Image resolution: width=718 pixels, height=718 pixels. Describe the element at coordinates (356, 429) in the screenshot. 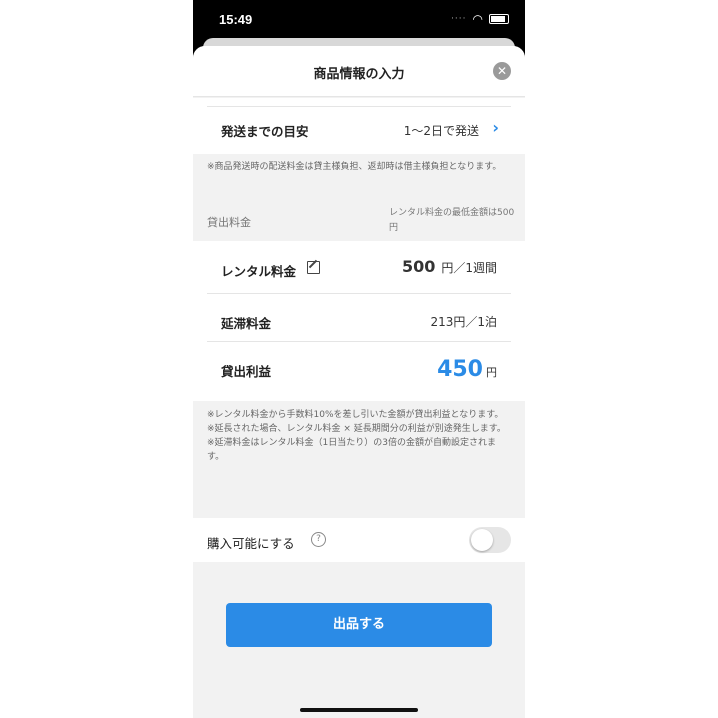

I see `fee-note: ※延長された場合、レンタル料金 × 延長期間分の利益が別途発生します。` at that location.